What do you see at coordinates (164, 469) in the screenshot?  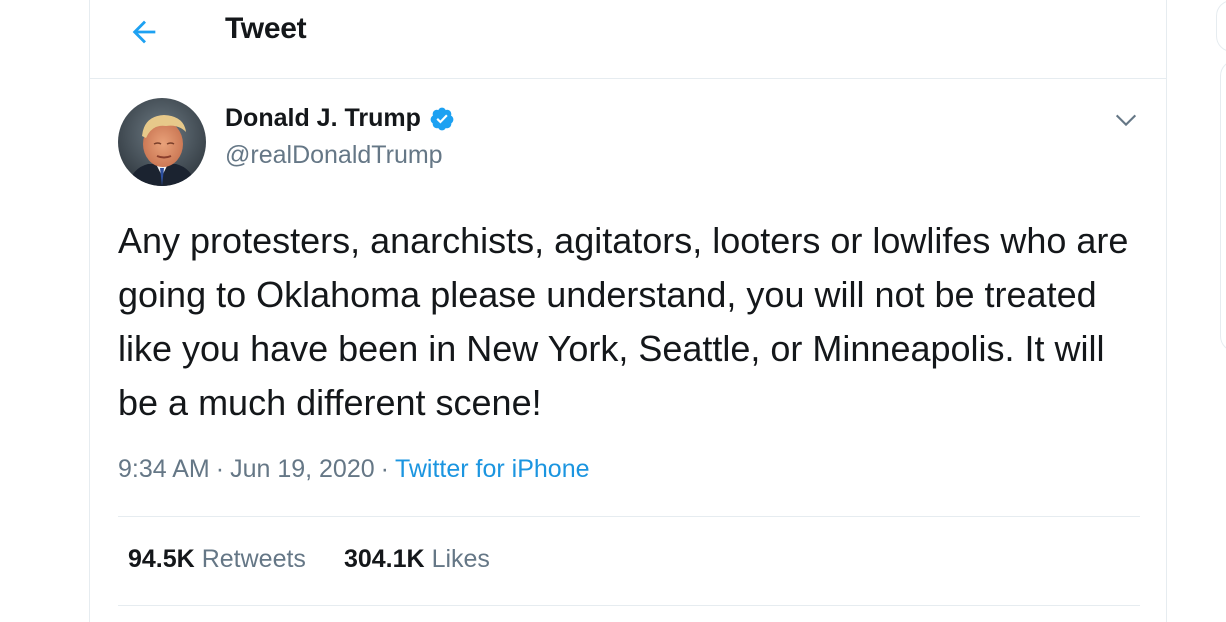 I see `tweet-time: 9:34 AM` at bounding box center [164, 469].